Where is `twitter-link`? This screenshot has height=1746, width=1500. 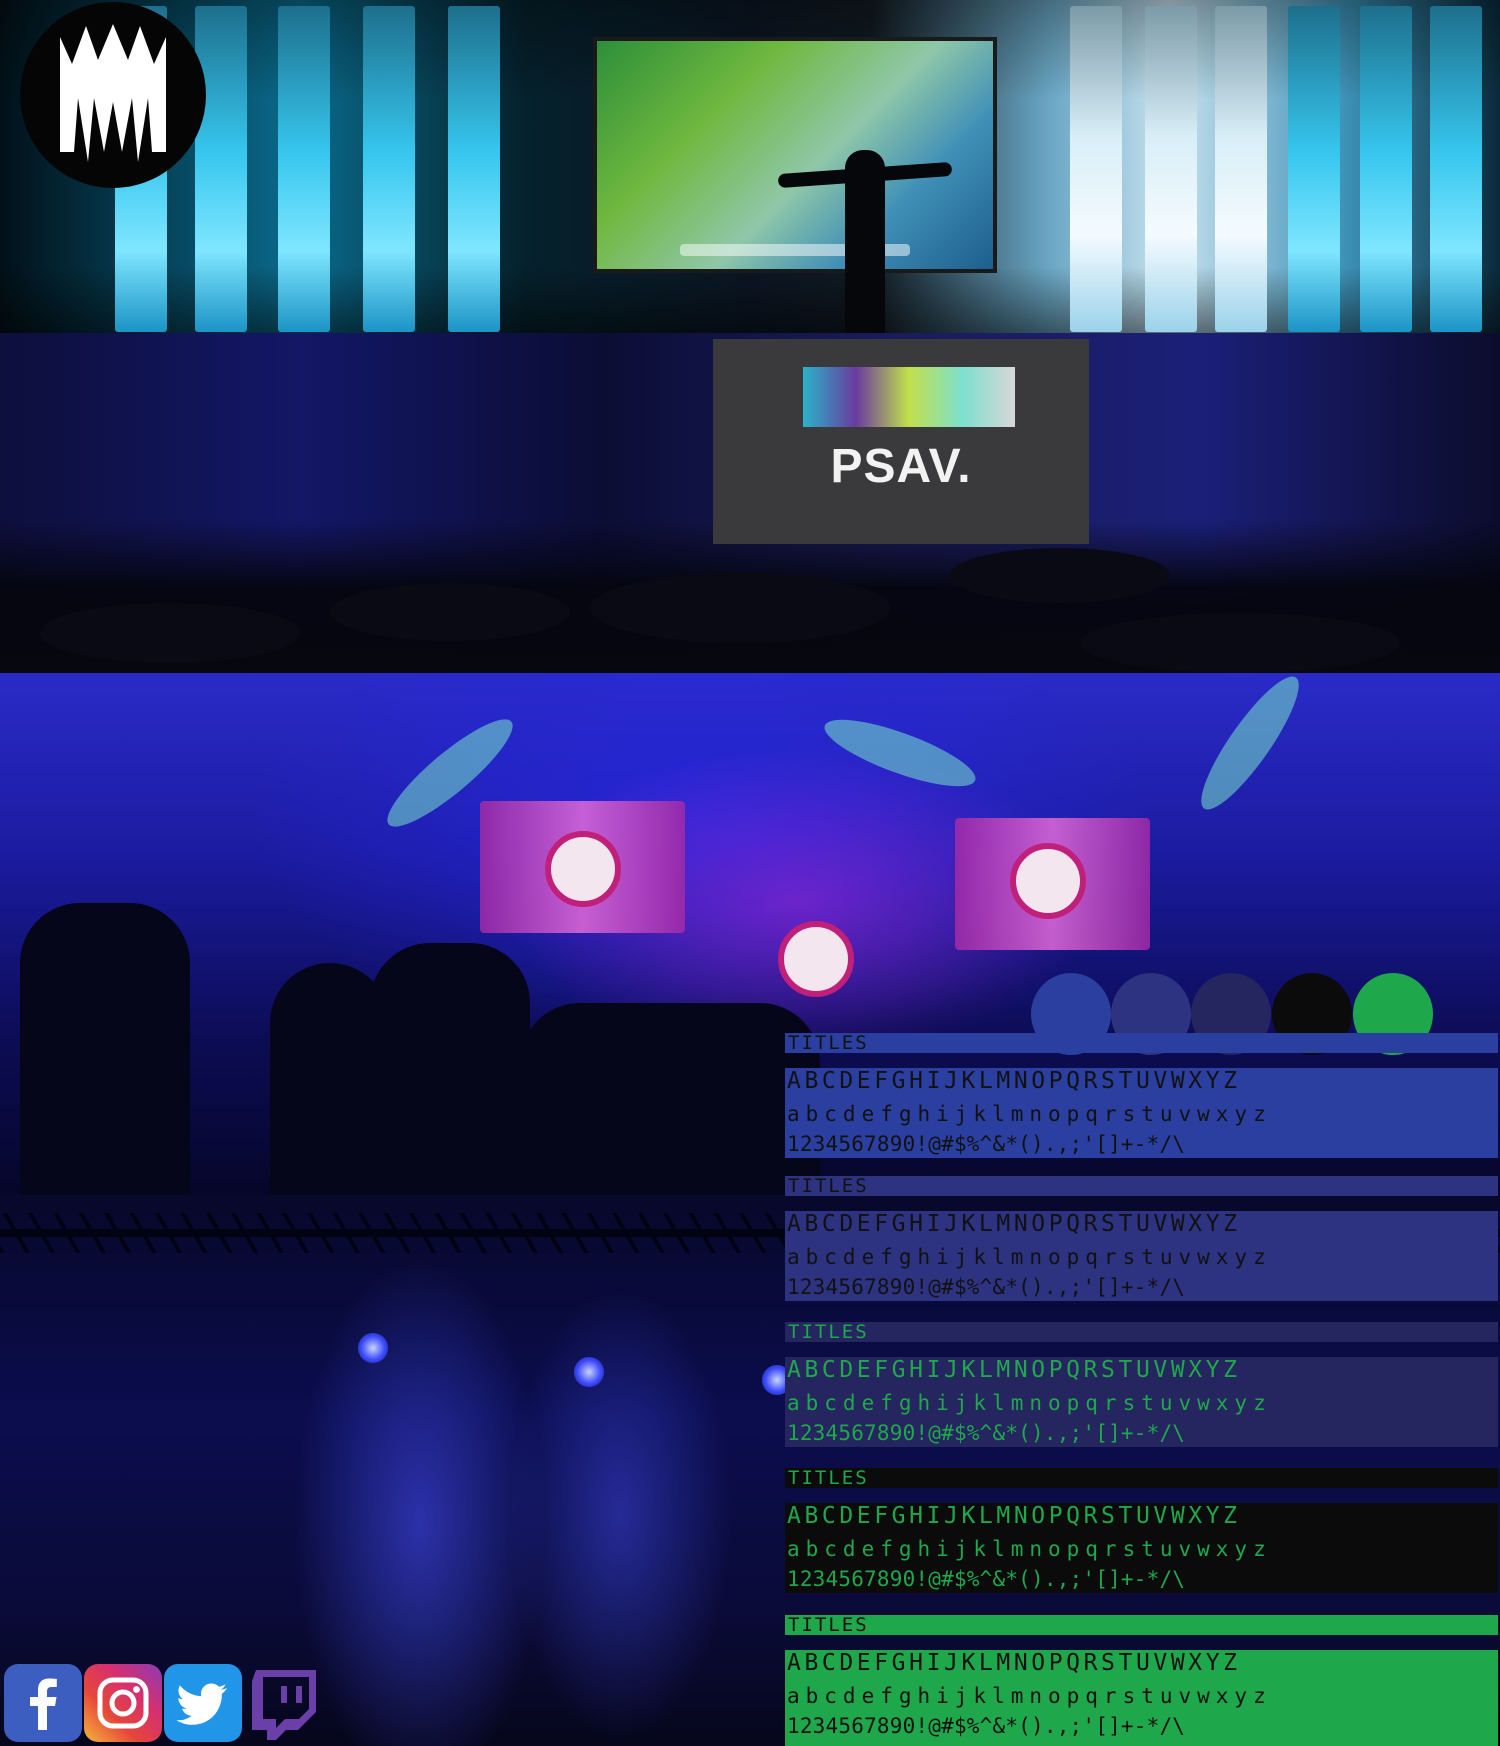 twitter-link is located at coordinates (203, 1703).